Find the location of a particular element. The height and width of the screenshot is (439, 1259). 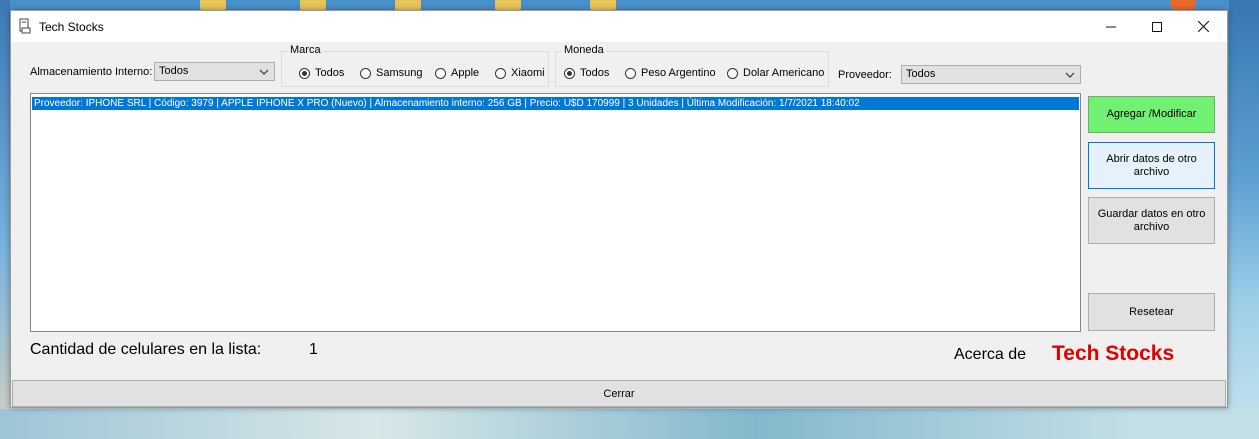

radio-label: Dolar Americano is located at coordinates (784, 73).